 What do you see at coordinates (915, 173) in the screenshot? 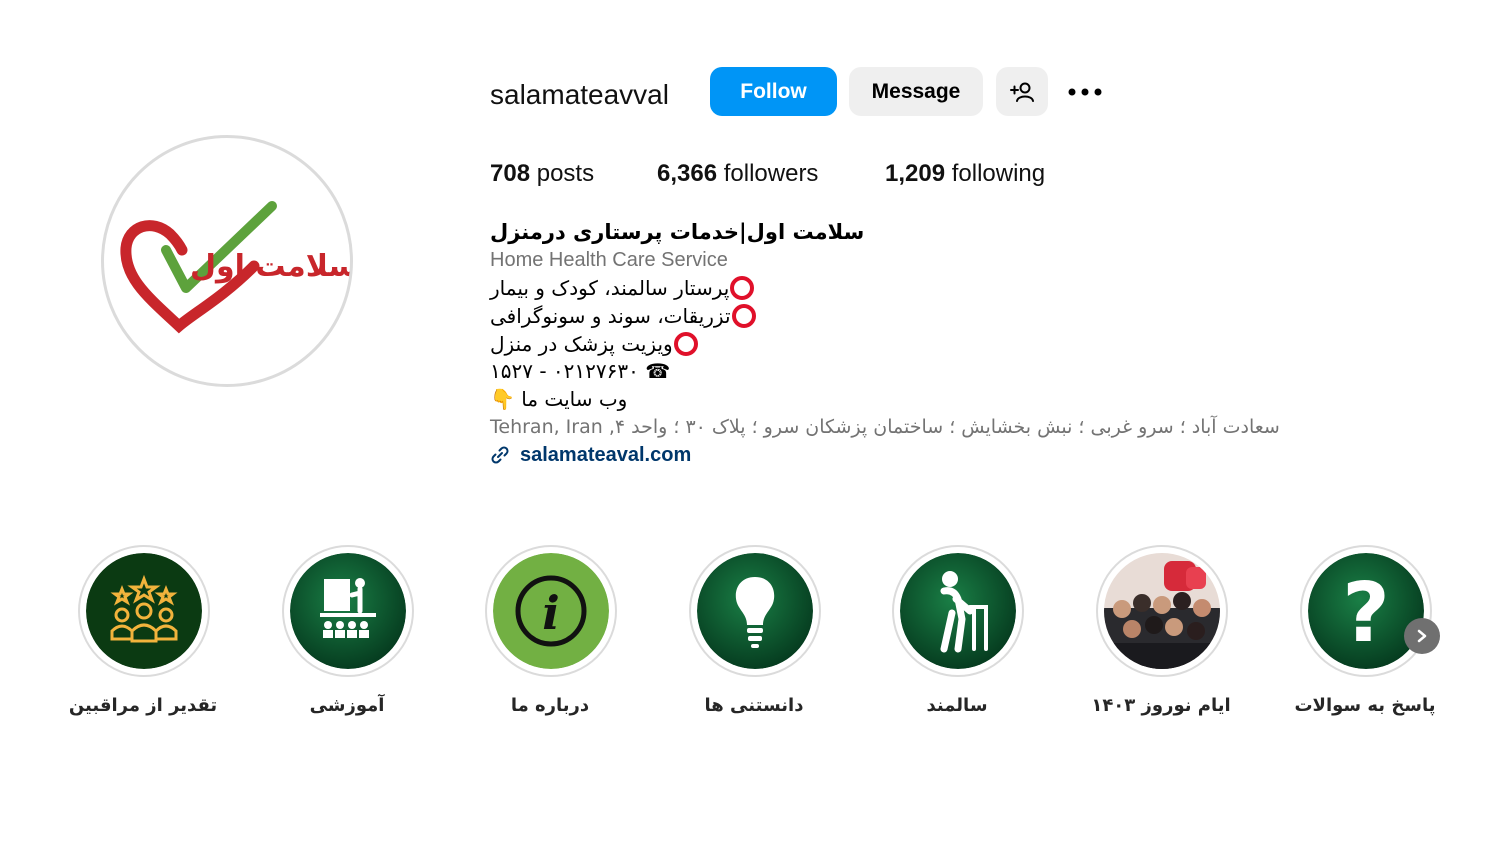
I see `following-count: 1,209` at bounding box center [915, 173].